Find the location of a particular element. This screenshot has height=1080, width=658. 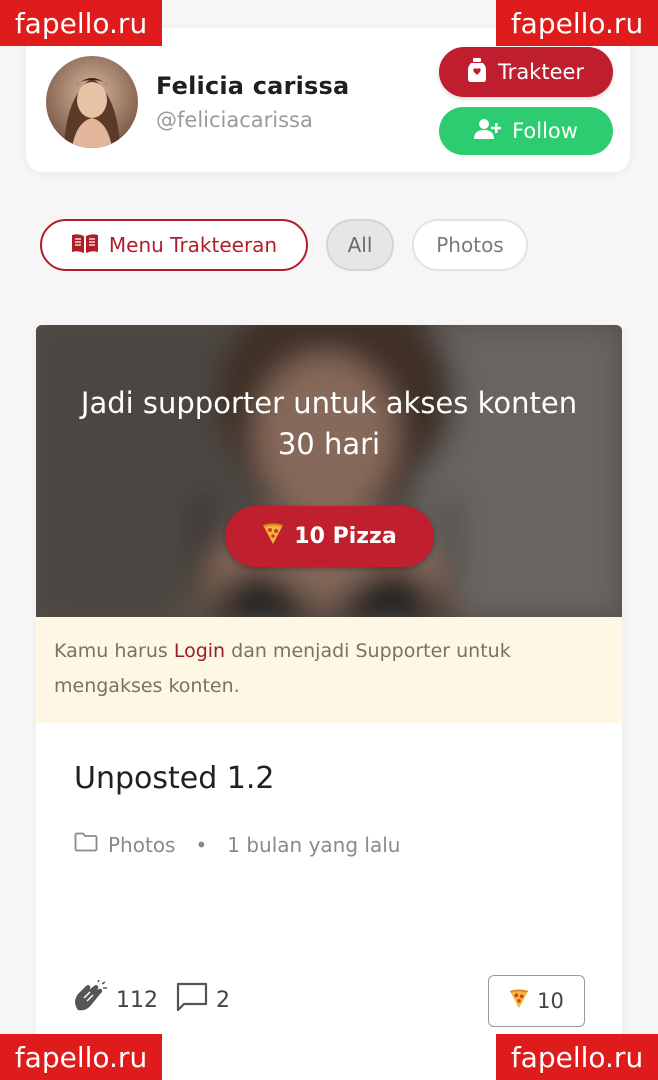

post-title: Unposted 1.2 is located at coordinates (174, 778).